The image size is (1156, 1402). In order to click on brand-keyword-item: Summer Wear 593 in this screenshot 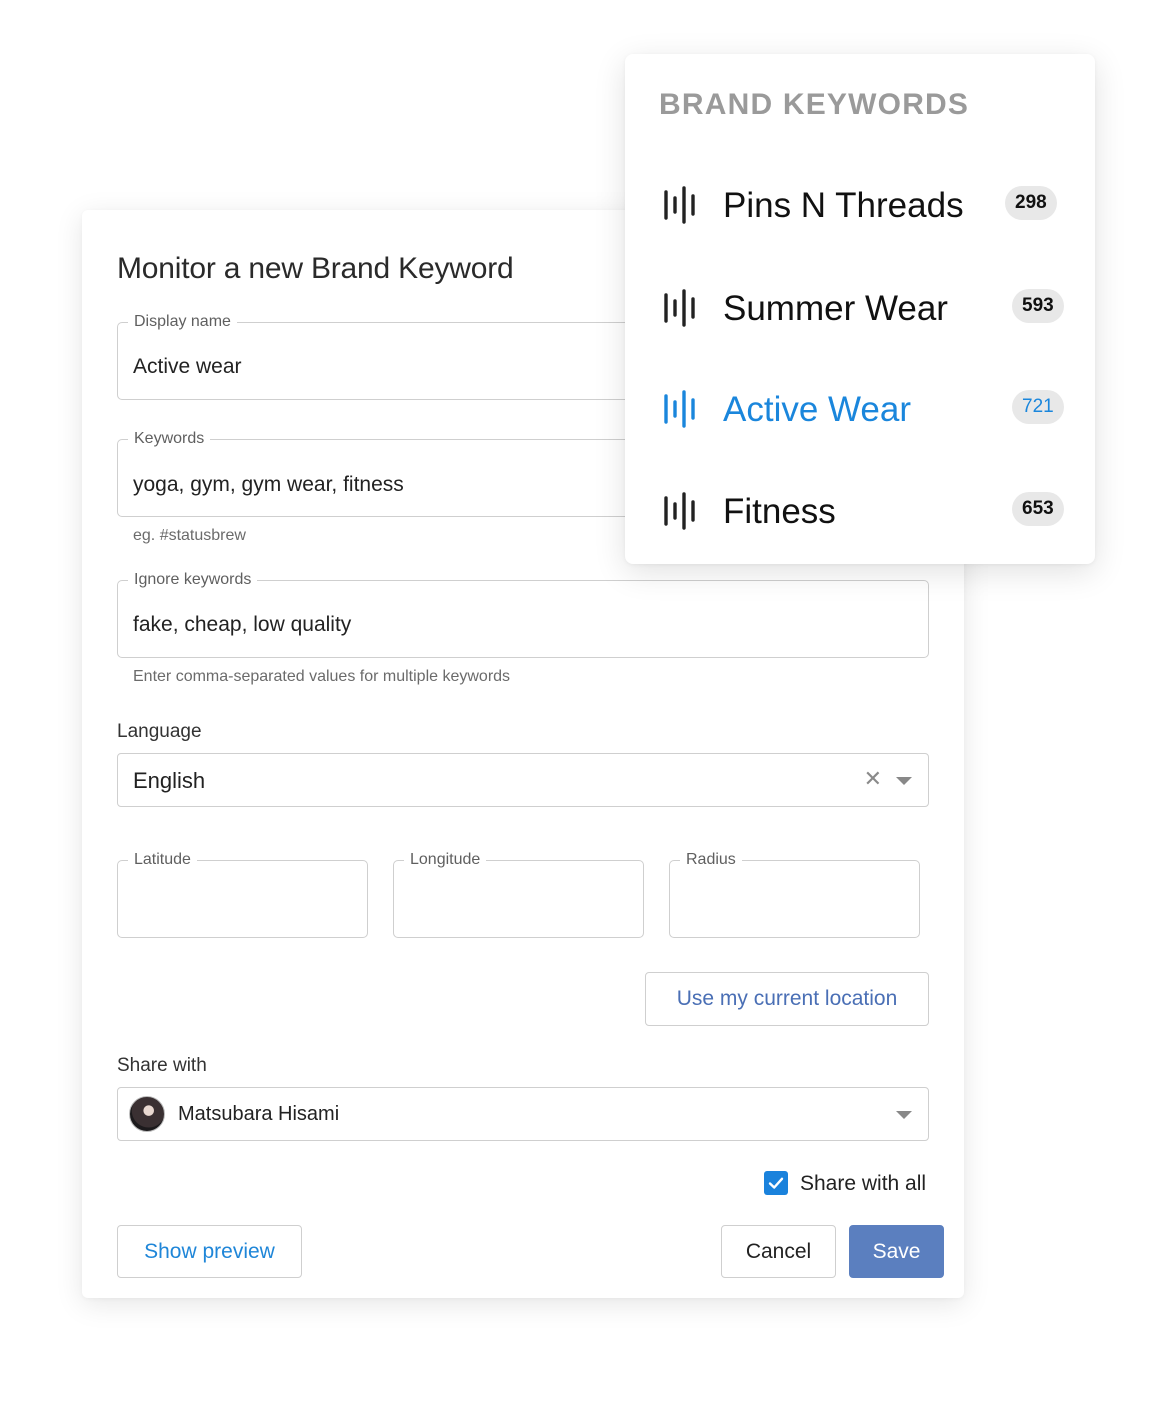, I will do `click(863, 309)`.